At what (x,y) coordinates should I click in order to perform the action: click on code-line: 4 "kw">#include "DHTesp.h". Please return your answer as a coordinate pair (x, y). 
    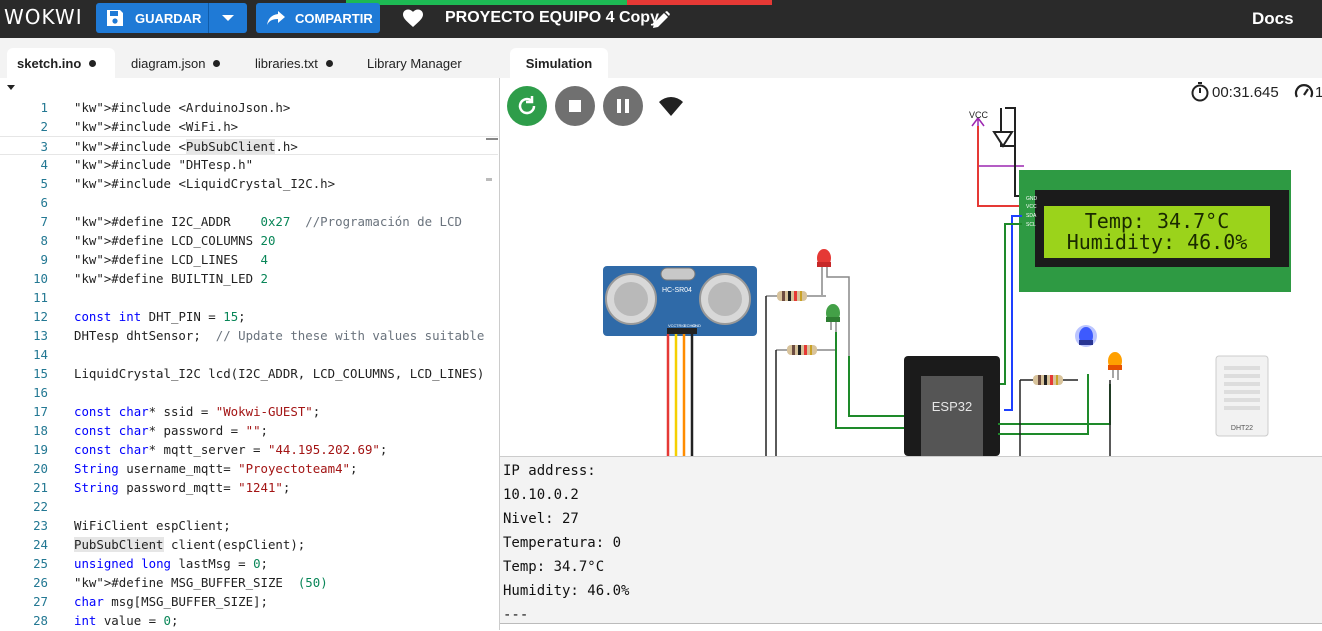
    Looking at the image, I should click on (249, 164).